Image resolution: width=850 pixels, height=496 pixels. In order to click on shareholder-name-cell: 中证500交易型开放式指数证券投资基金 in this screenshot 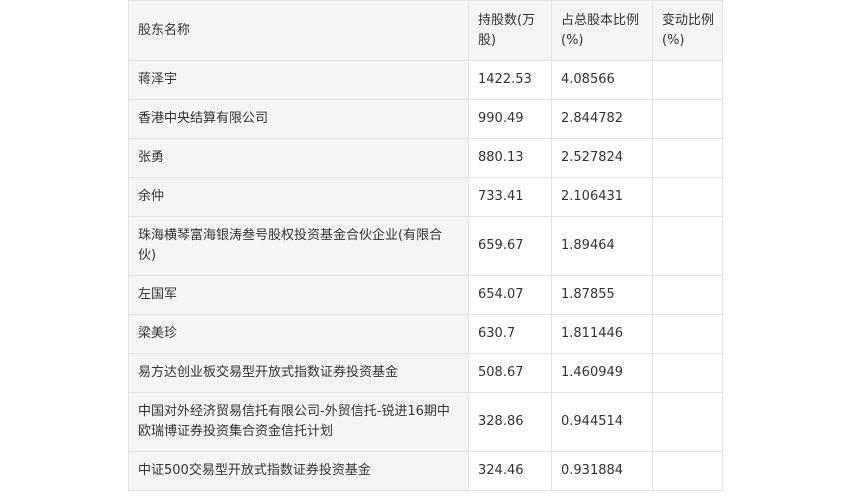, I will do `click(298, 471)`.